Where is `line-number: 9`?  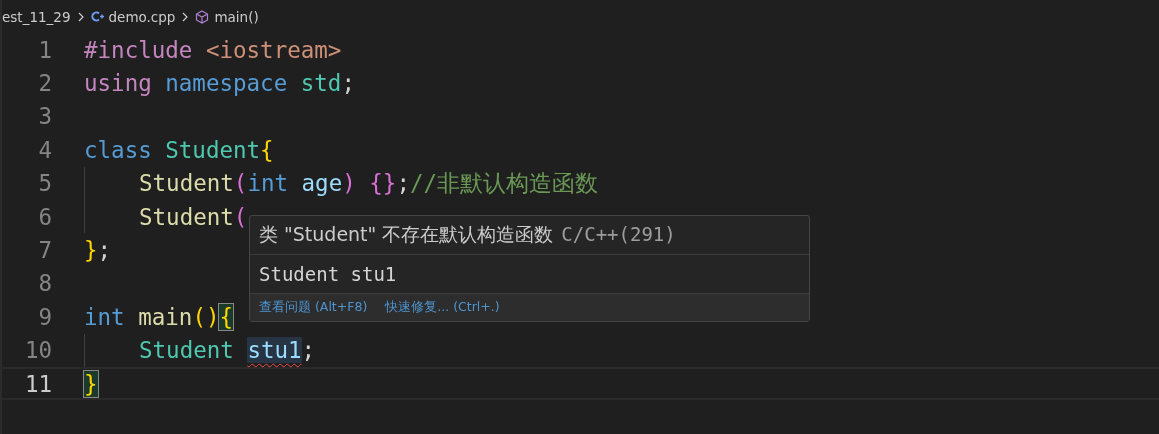
line-number: 9 is located at coordinates (45, 316).